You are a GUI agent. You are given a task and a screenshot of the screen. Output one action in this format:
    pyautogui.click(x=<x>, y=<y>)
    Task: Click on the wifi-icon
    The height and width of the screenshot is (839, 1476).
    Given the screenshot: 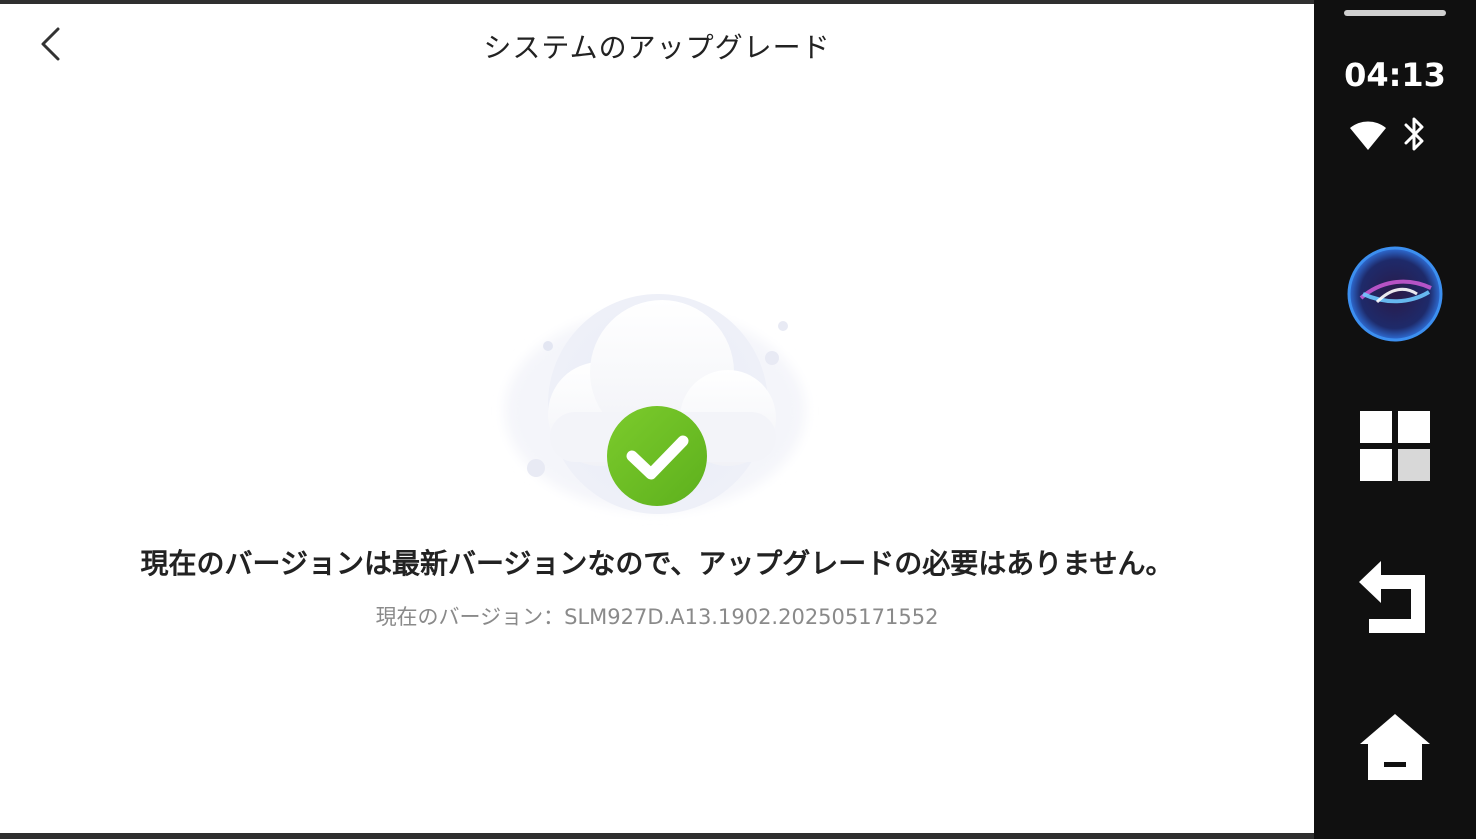 What is the action you would take?
    pyautogui.click(x=1368, y=135)
    